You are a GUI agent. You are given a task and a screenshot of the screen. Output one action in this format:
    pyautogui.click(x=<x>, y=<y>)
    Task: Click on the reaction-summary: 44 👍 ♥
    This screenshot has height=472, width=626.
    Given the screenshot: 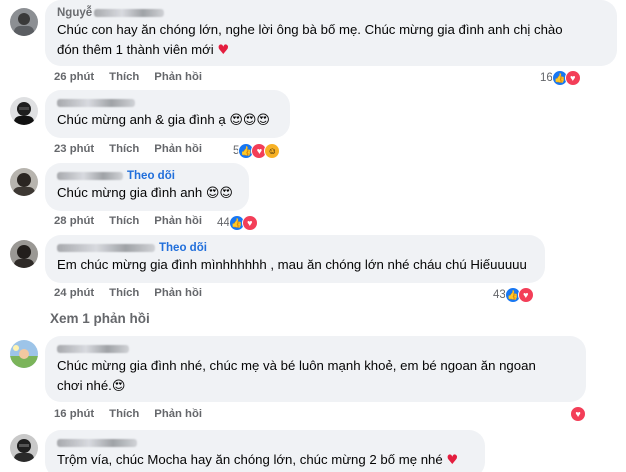 What is the action you would take?
    pyautogui.click(x=237, y=223)
    